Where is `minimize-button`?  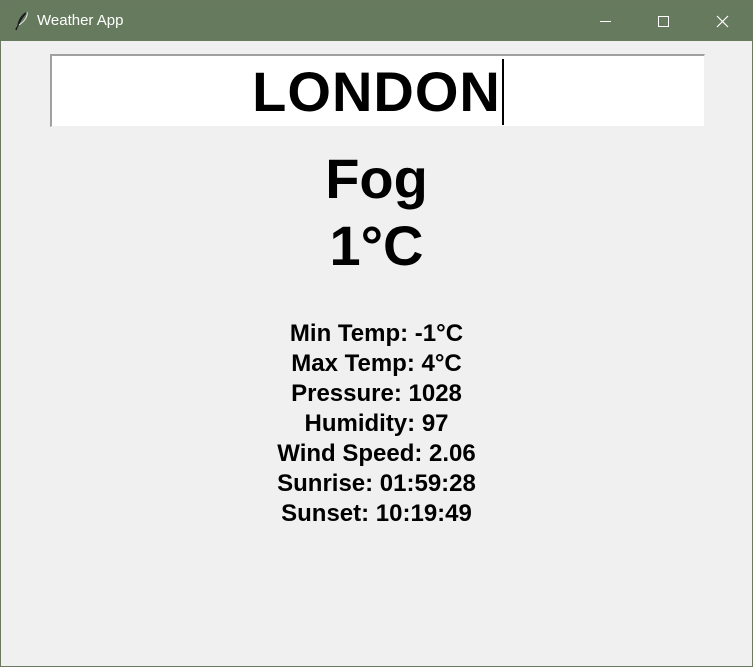
minimize-button is located at coordinates (605, 21).